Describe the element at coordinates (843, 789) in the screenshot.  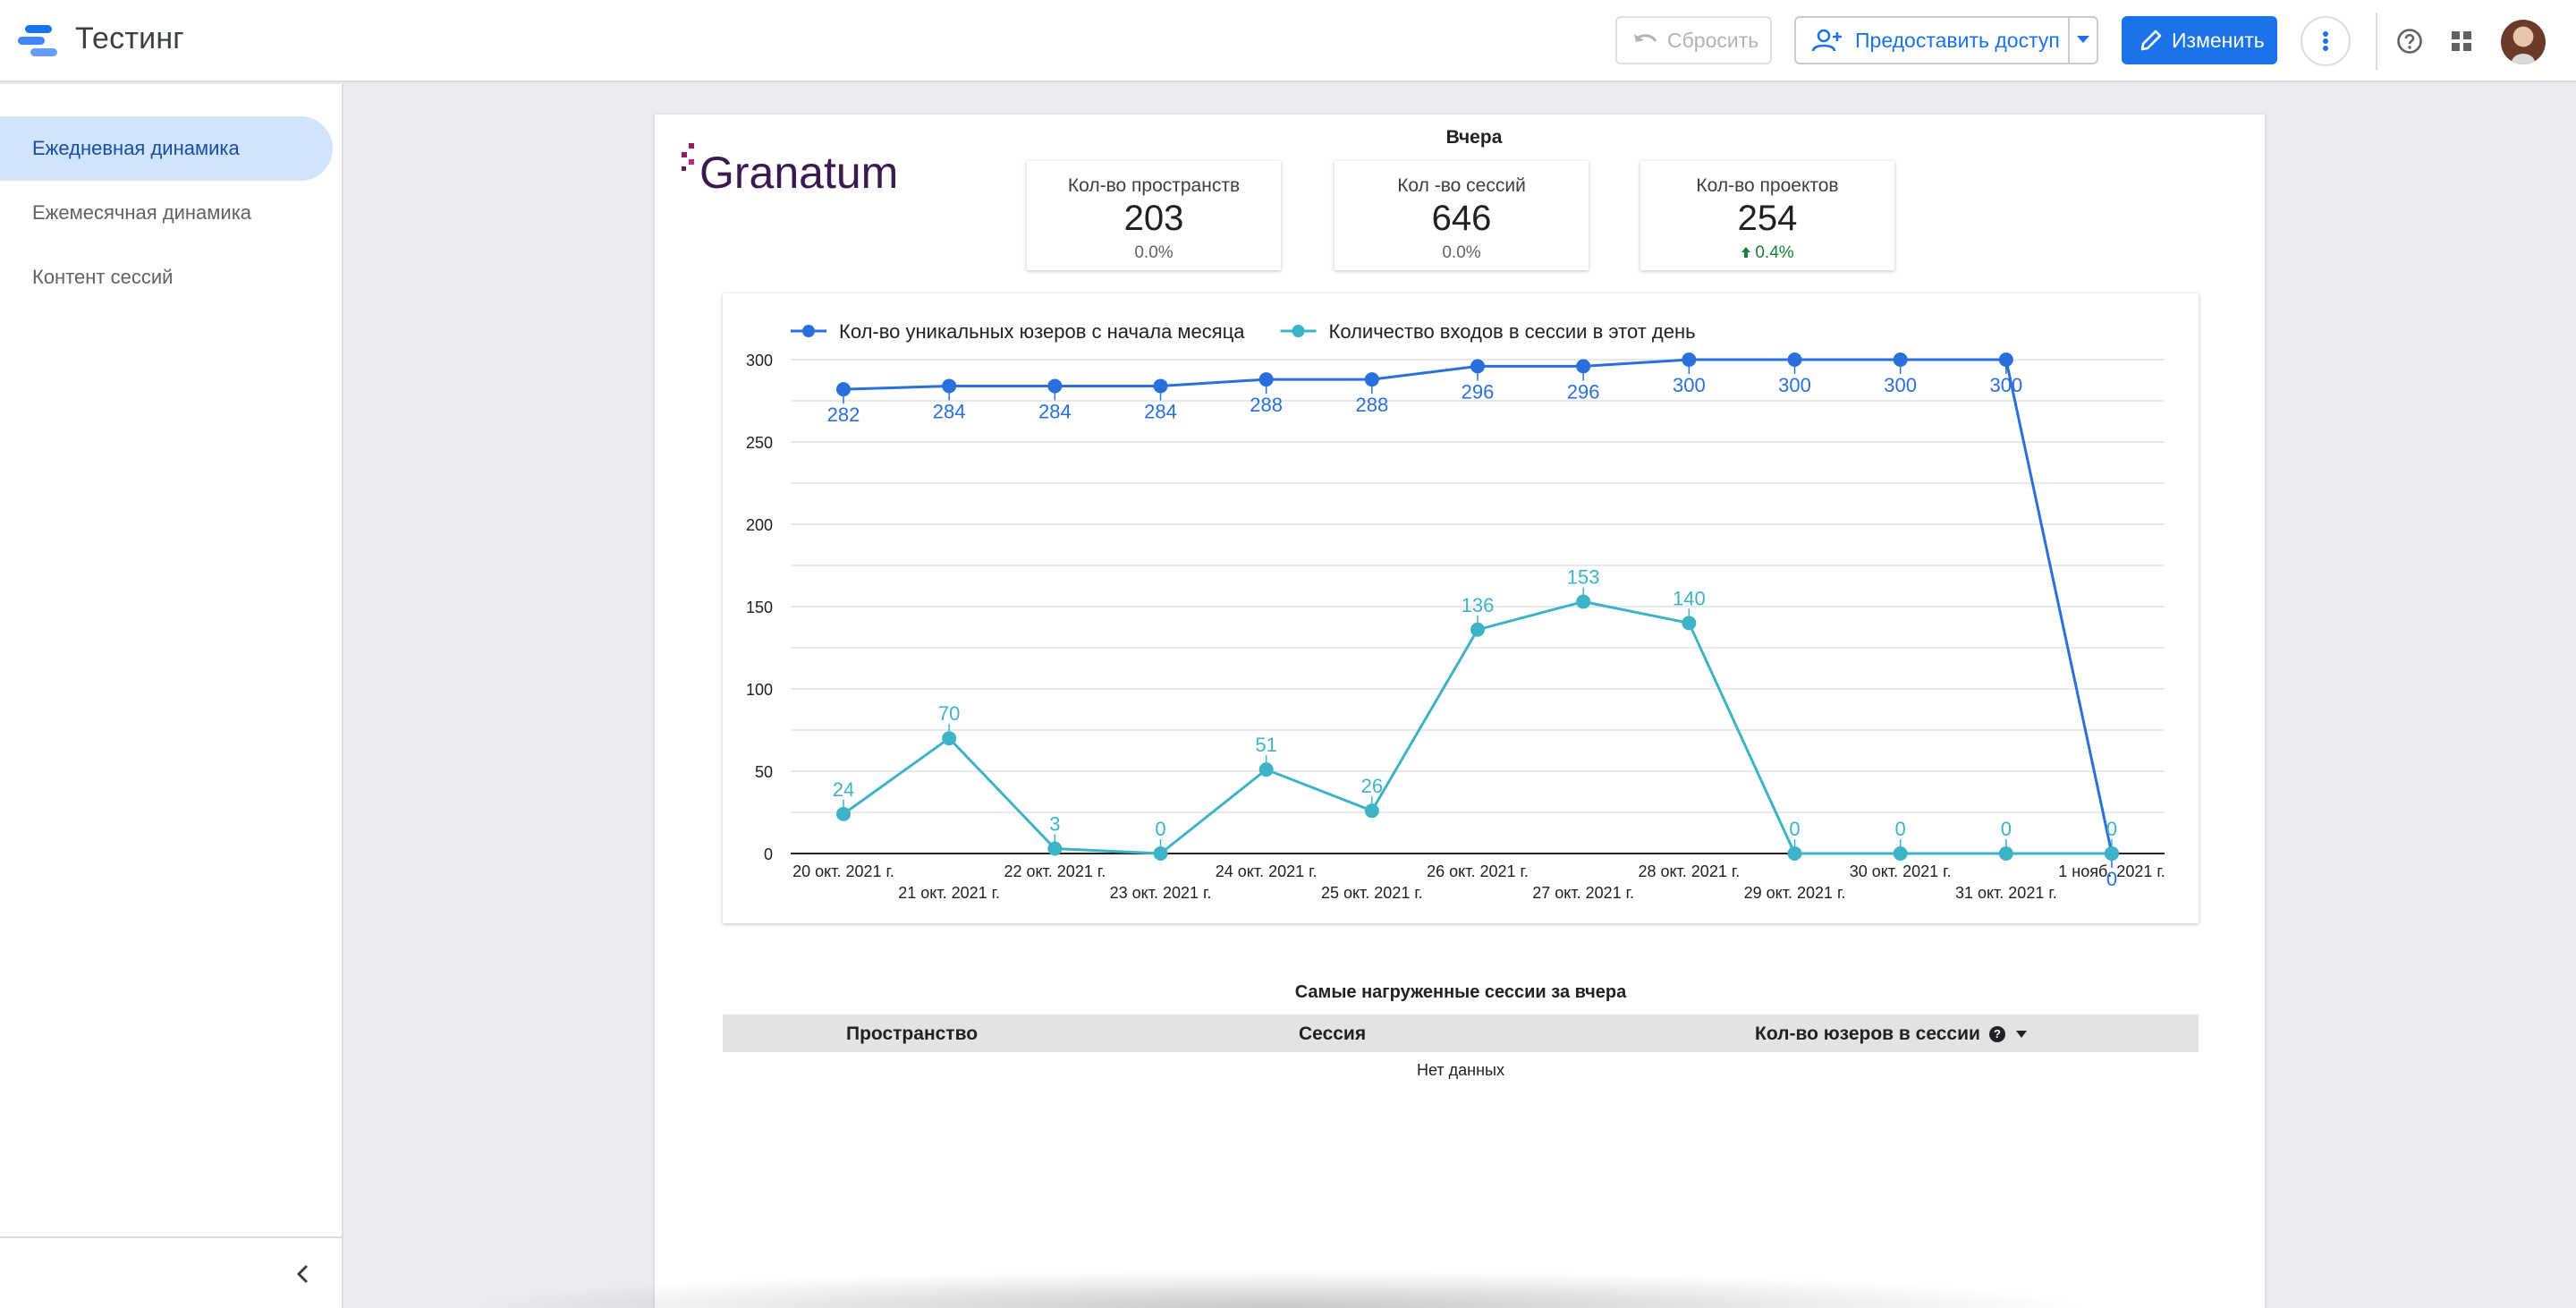
I see `data-label: 24` at that location.